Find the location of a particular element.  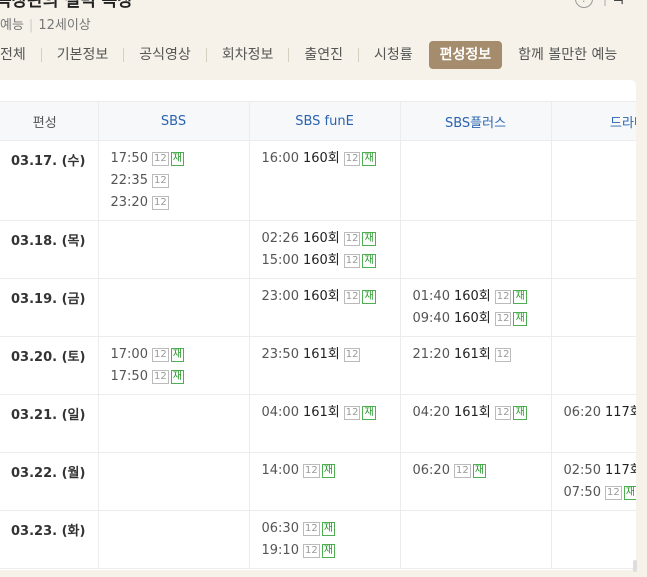

broadcast-date: 03.22. (월) is located at coordinates (49, 481).